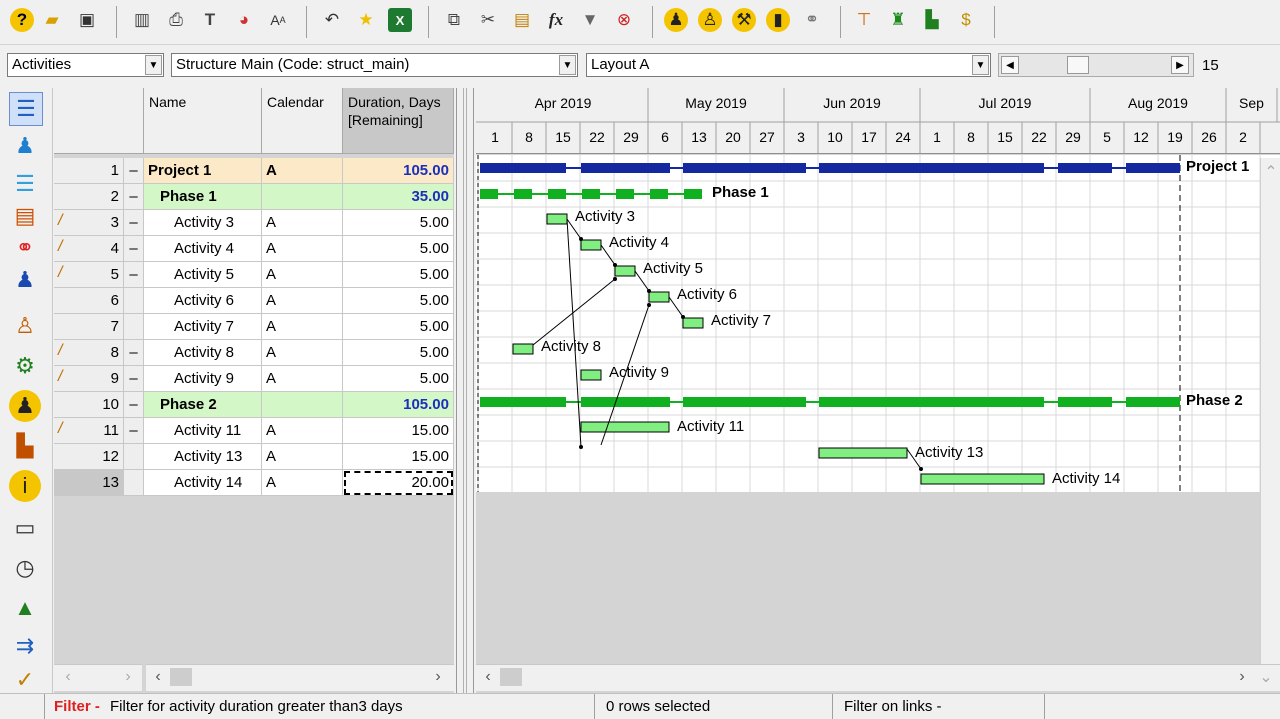  I want to click on layout-select: Layout A ▼, so click(788, 65).